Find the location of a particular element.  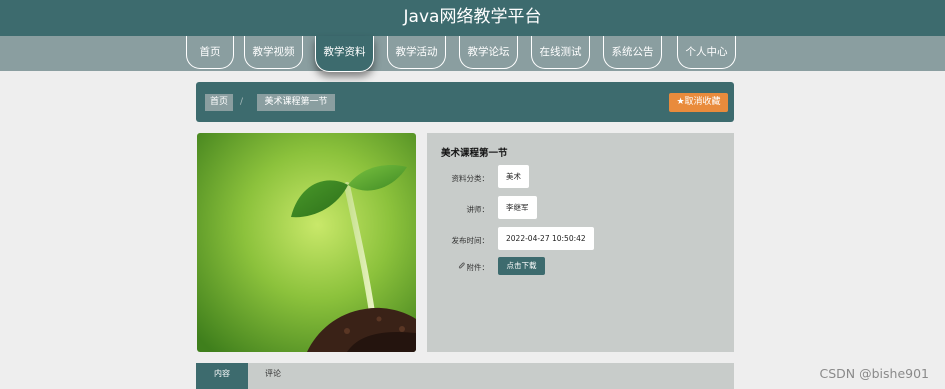

breadcrumb-home: 首页 is located at coordinates (219, 102).